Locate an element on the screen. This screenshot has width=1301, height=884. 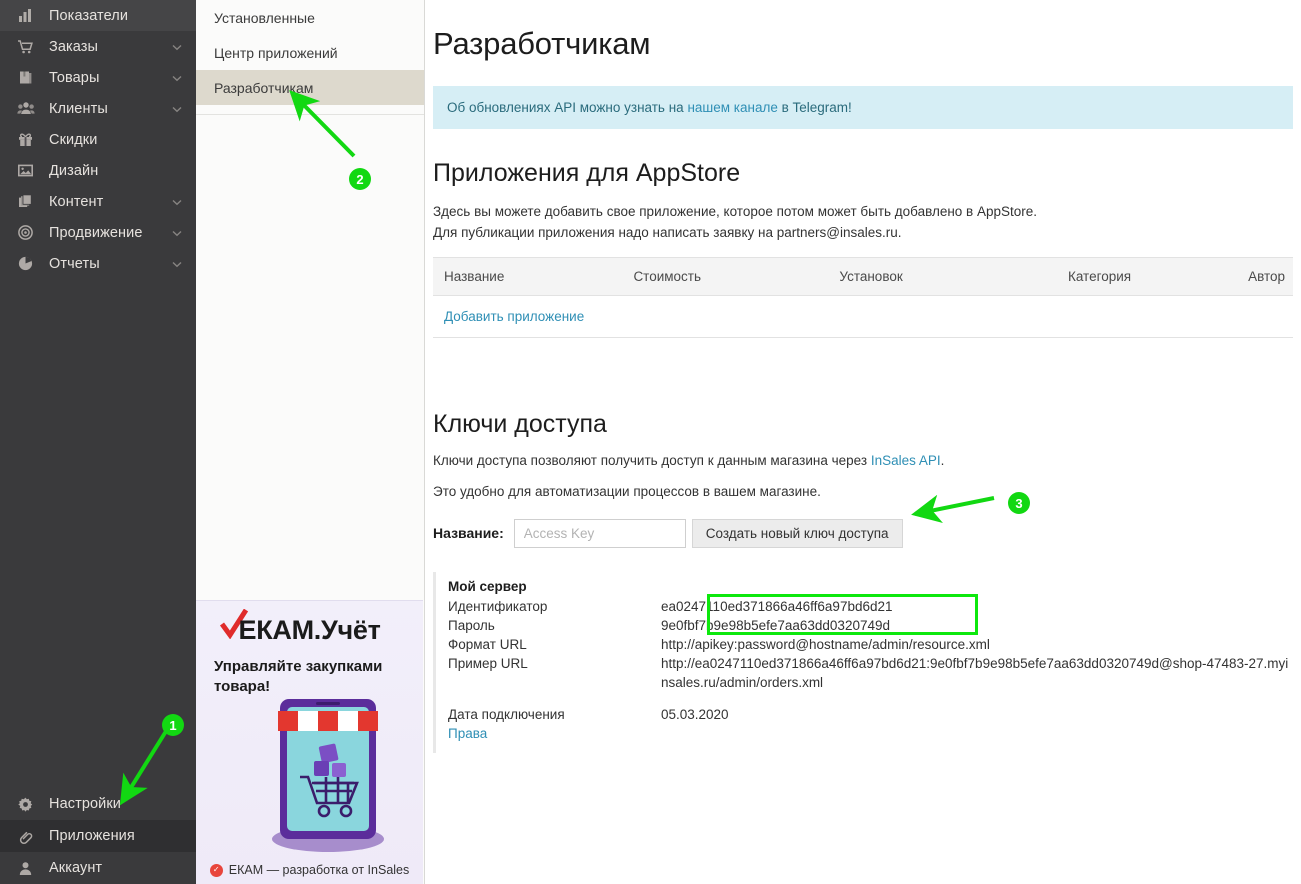
sidebar-item-orders: Заказы is located at coordinates (98, 46).